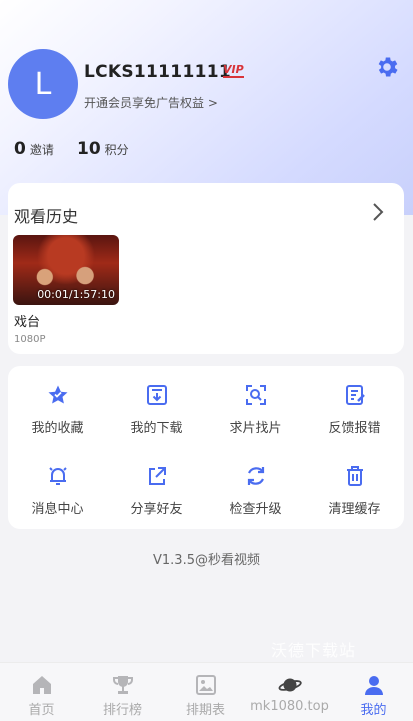  Describe the element at coordinates (205, 710) in the screenshot. I see `tab-schedule-label: 排期表` at that location.